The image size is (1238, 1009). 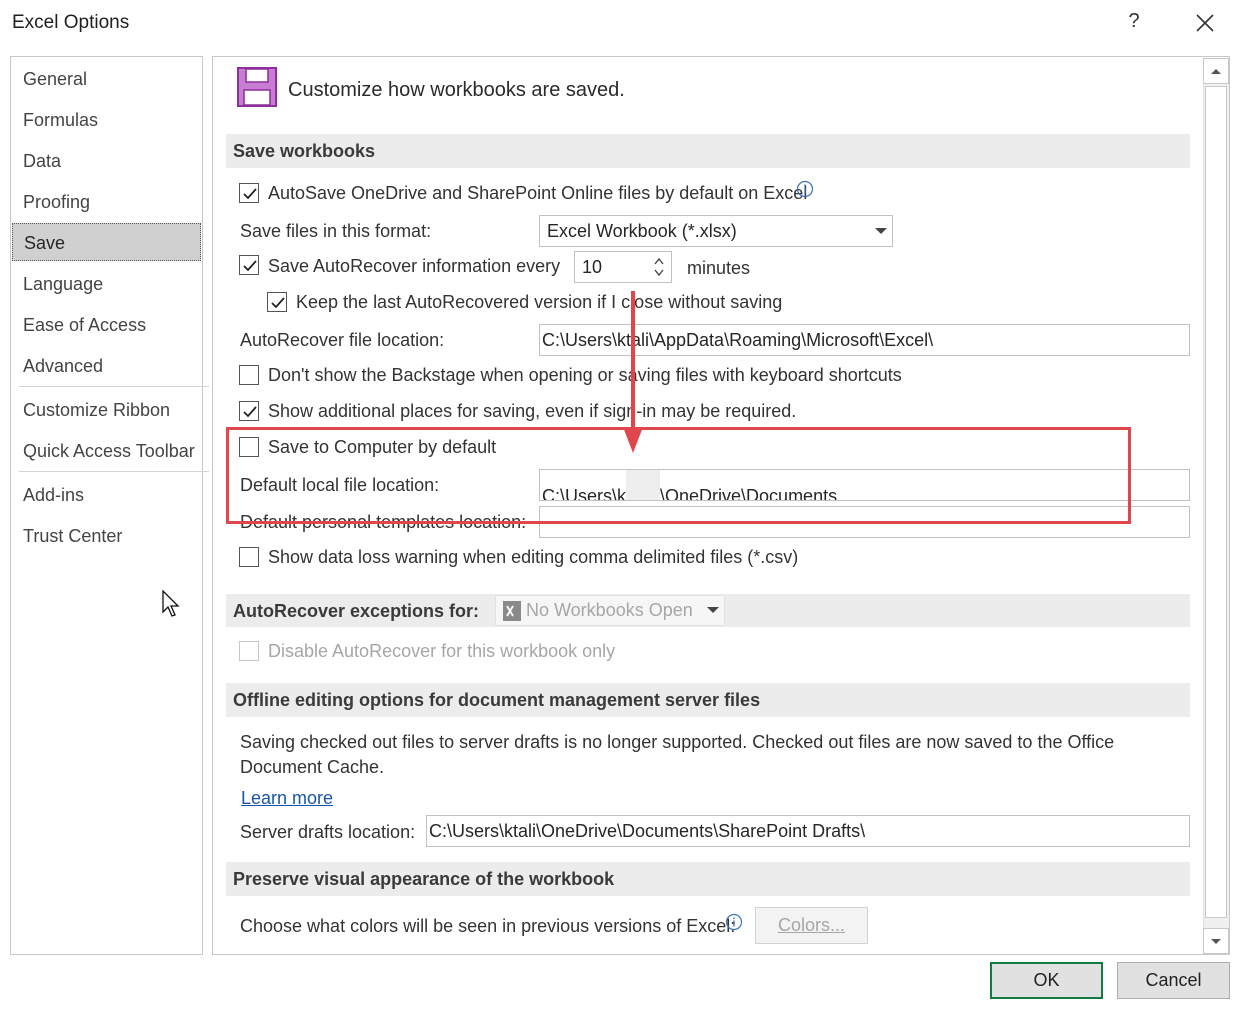 I want to click on workbook-dropdown: No Workbooks Open, so click(x=610, y=610).